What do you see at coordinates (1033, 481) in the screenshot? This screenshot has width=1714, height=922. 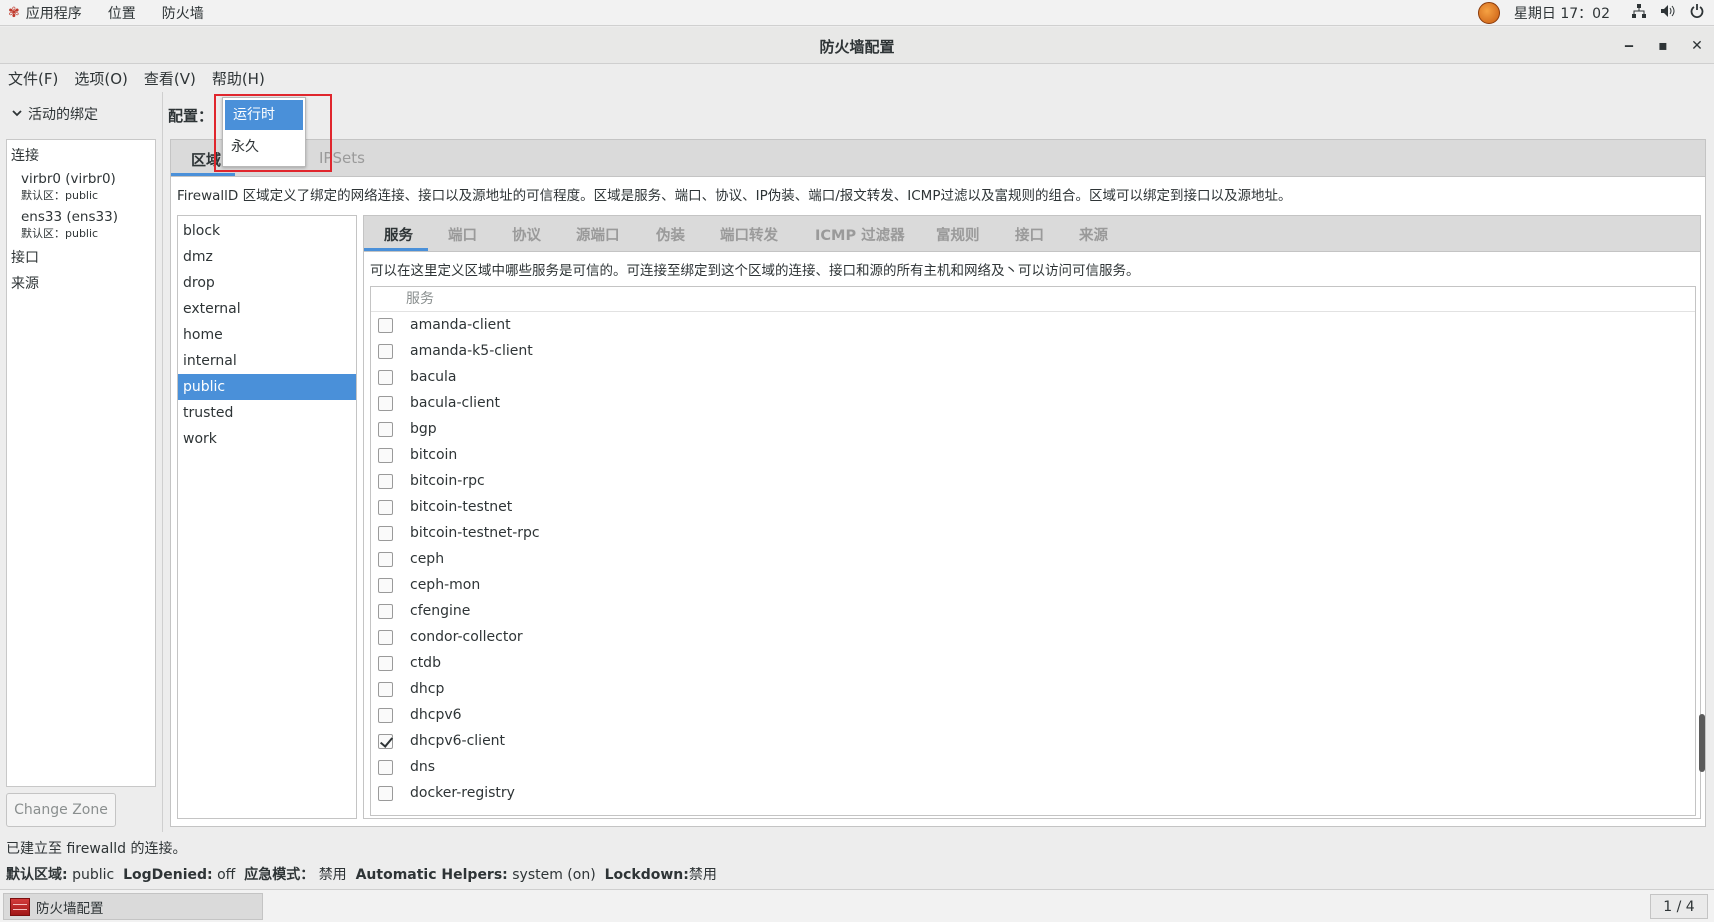 I see `service-row: bitcoin-rpc` at bounding box center [1033, 481].